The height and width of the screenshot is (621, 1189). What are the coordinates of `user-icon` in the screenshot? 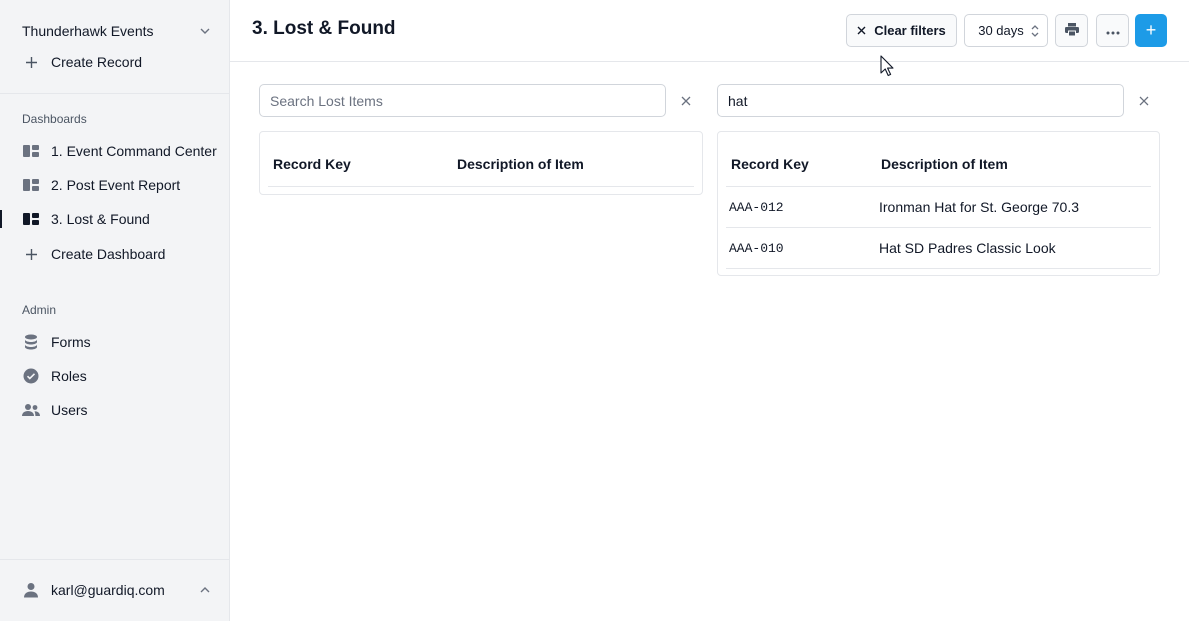 It's located at (31, 590).